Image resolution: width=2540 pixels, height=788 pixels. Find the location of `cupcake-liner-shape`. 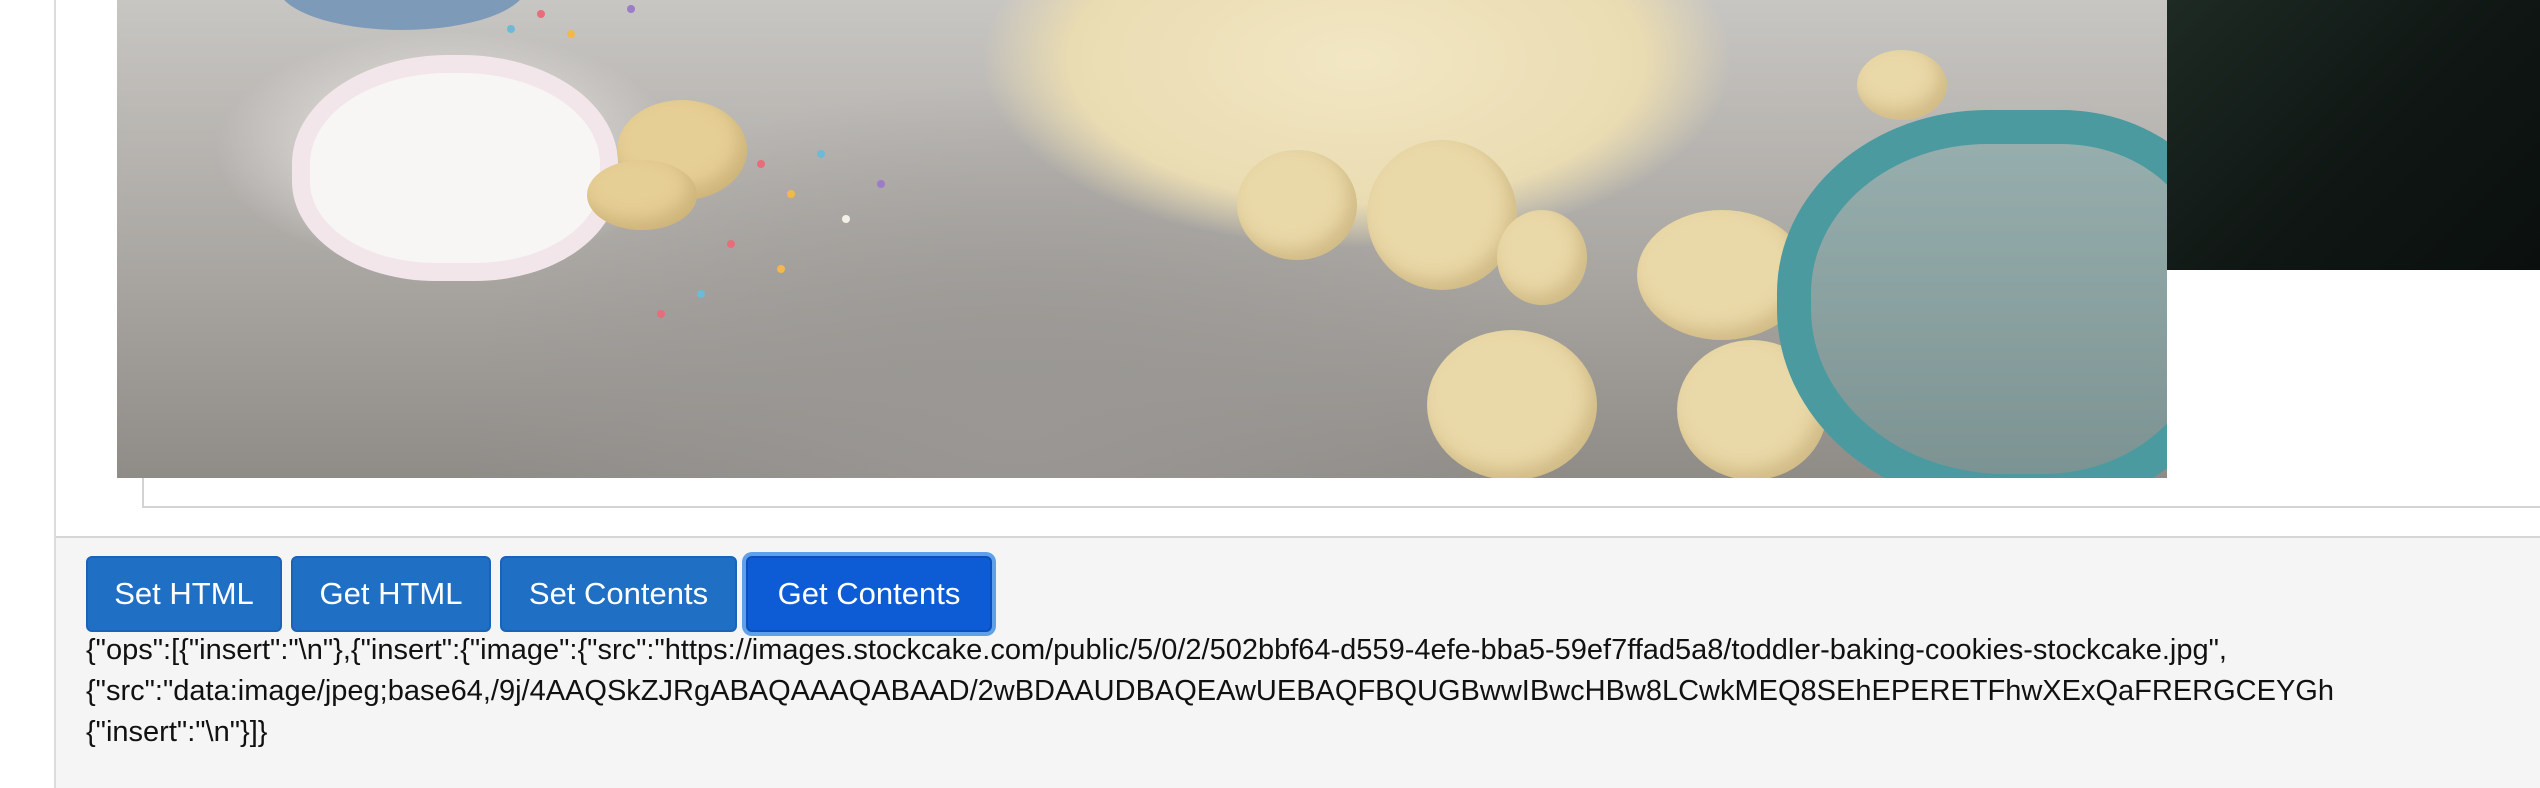

cupcake-liner-shape is located at coordinates (455, 168).